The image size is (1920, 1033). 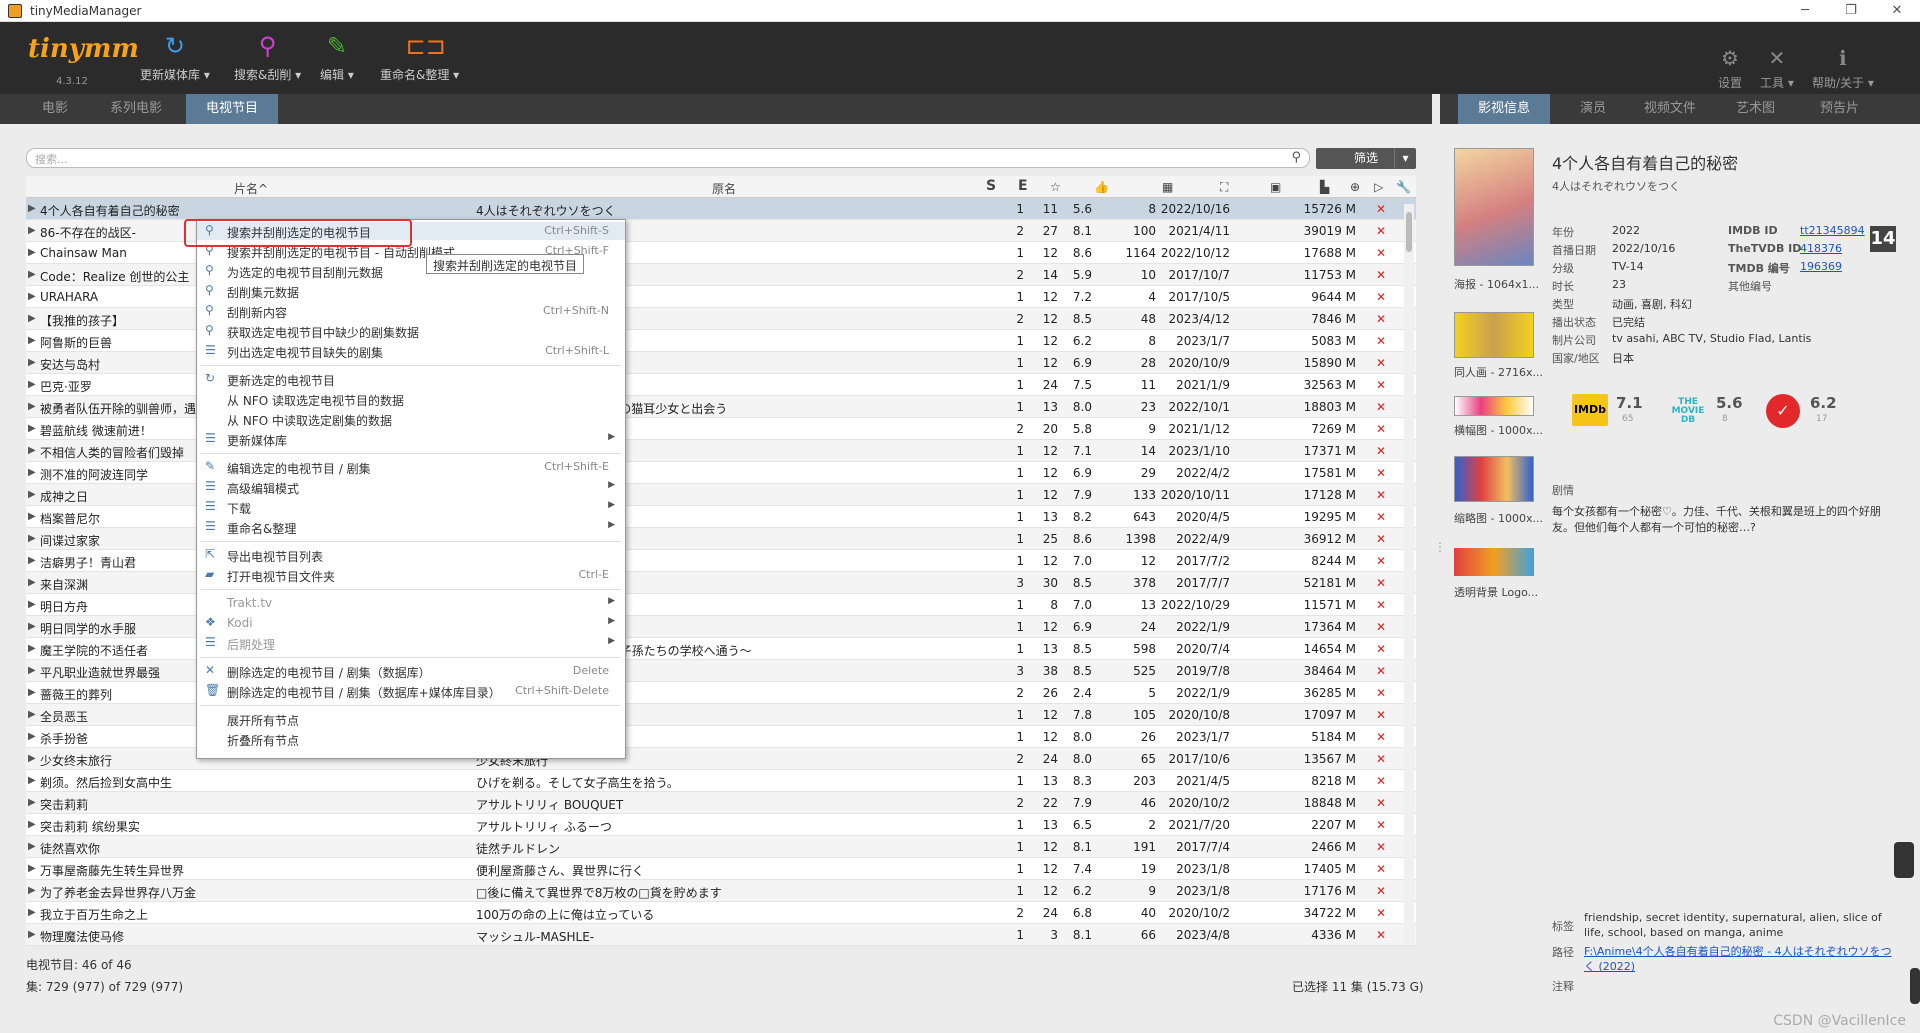 What do you see at coordinates (411, 623) in the screenshot?
I see `menu-item: ❖ Kodi ▶` at bounding box center [411, 623].